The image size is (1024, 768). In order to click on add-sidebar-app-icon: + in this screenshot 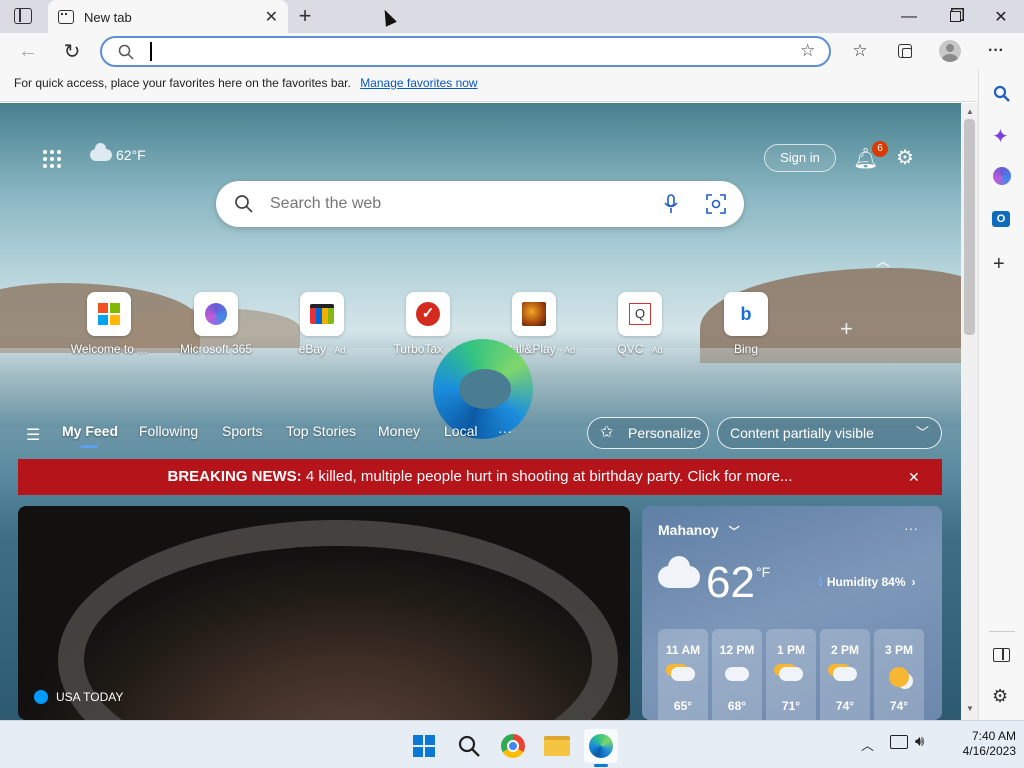, I will do `click(999, 264)`.